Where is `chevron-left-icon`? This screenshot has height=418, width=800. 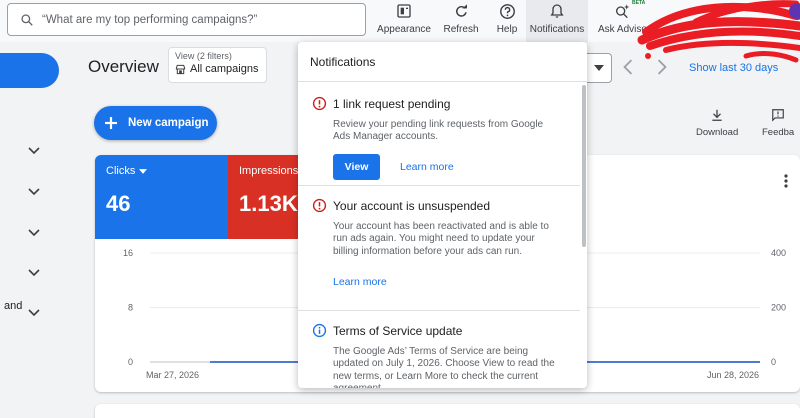
chevron-left-icon is located at coordinates (628, 67).